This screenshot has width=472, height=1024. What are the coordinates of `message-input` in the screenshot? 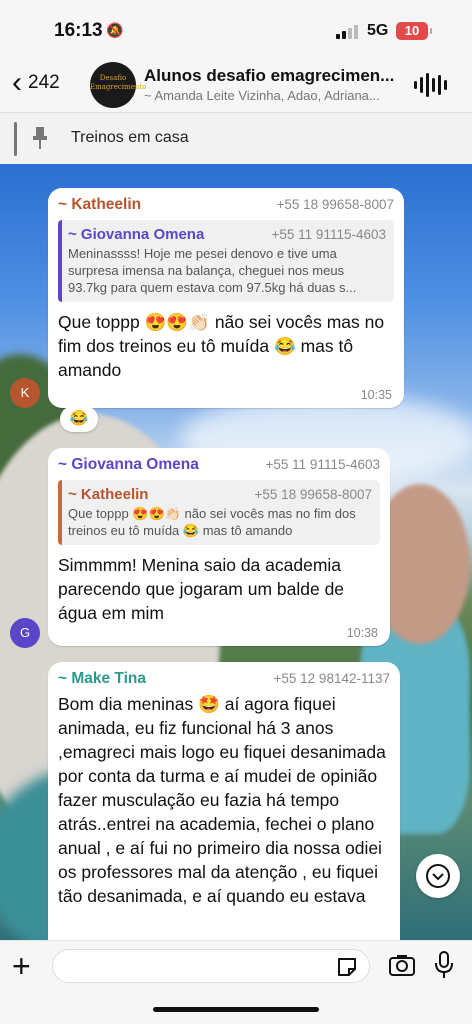 It's located at (211, 966).